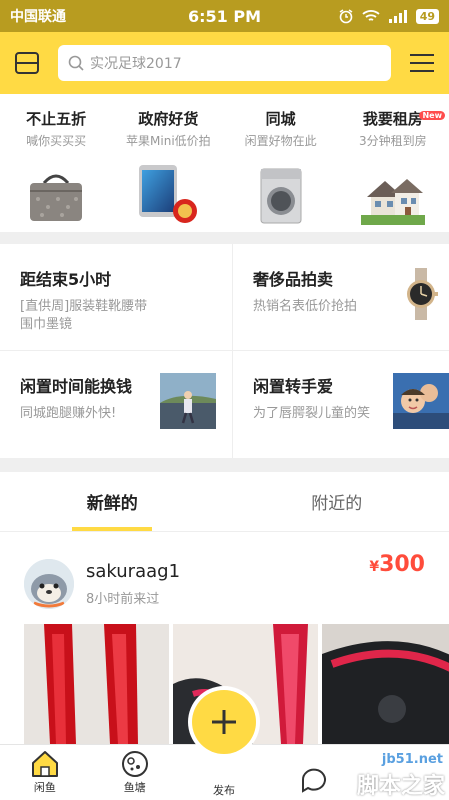 Image resolution: width=449 pixels, height=800 pixels. I want to click on top-bar: 实况足球2017, so click(224, 63).